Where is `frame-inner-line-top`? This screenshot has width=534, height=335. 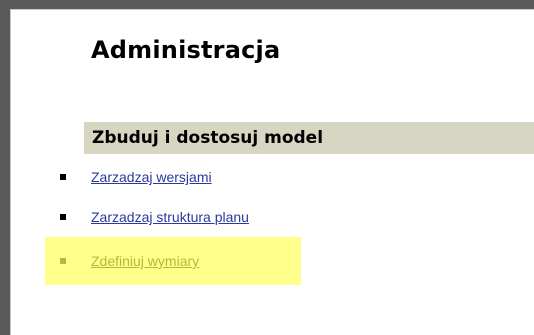
frame-inner-line-top is located at coordinates (272, 9).